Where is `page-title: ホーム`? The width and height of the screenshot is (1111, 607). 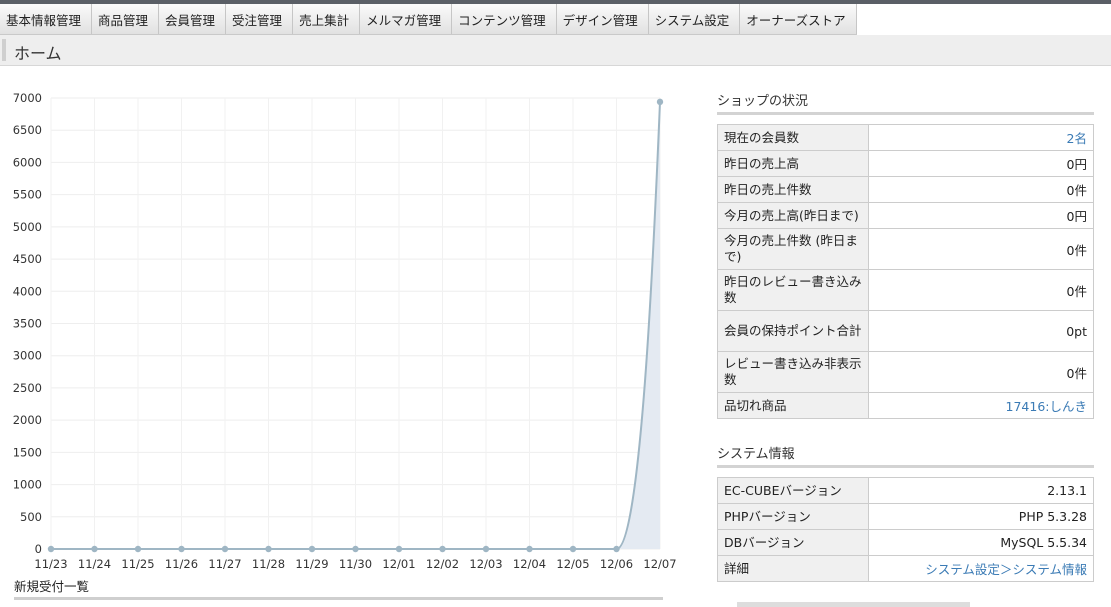
page-title: ホーム is located at coordinates (38, 53).